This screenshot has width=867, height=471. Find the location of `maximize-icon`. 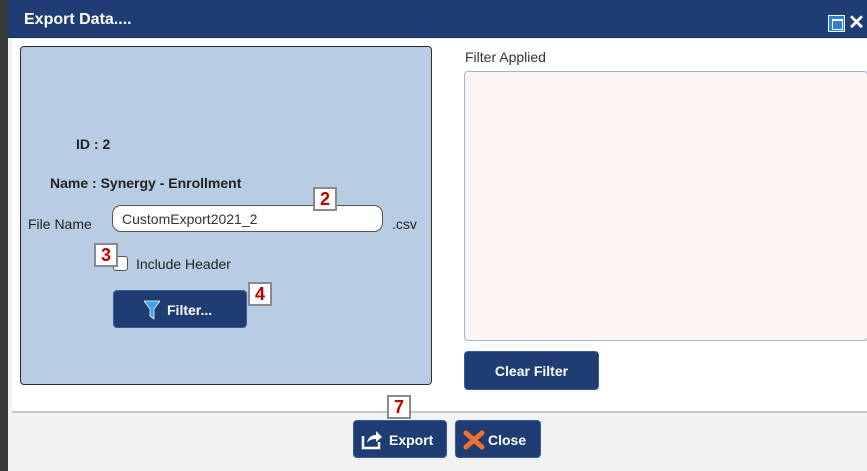

maximize-icon is located at coordinates (836, 23).